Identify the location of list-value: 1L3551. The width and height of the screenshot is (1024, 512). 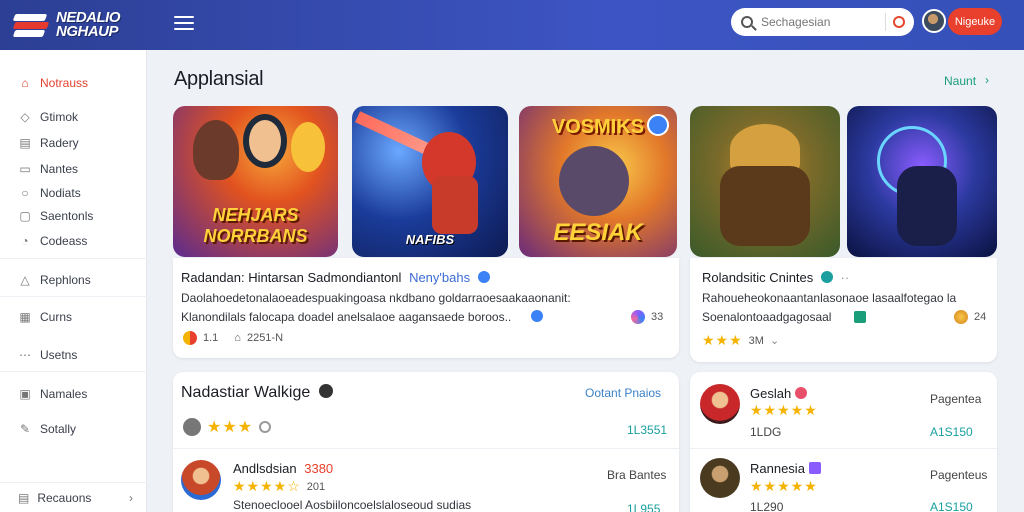
(647, 430).